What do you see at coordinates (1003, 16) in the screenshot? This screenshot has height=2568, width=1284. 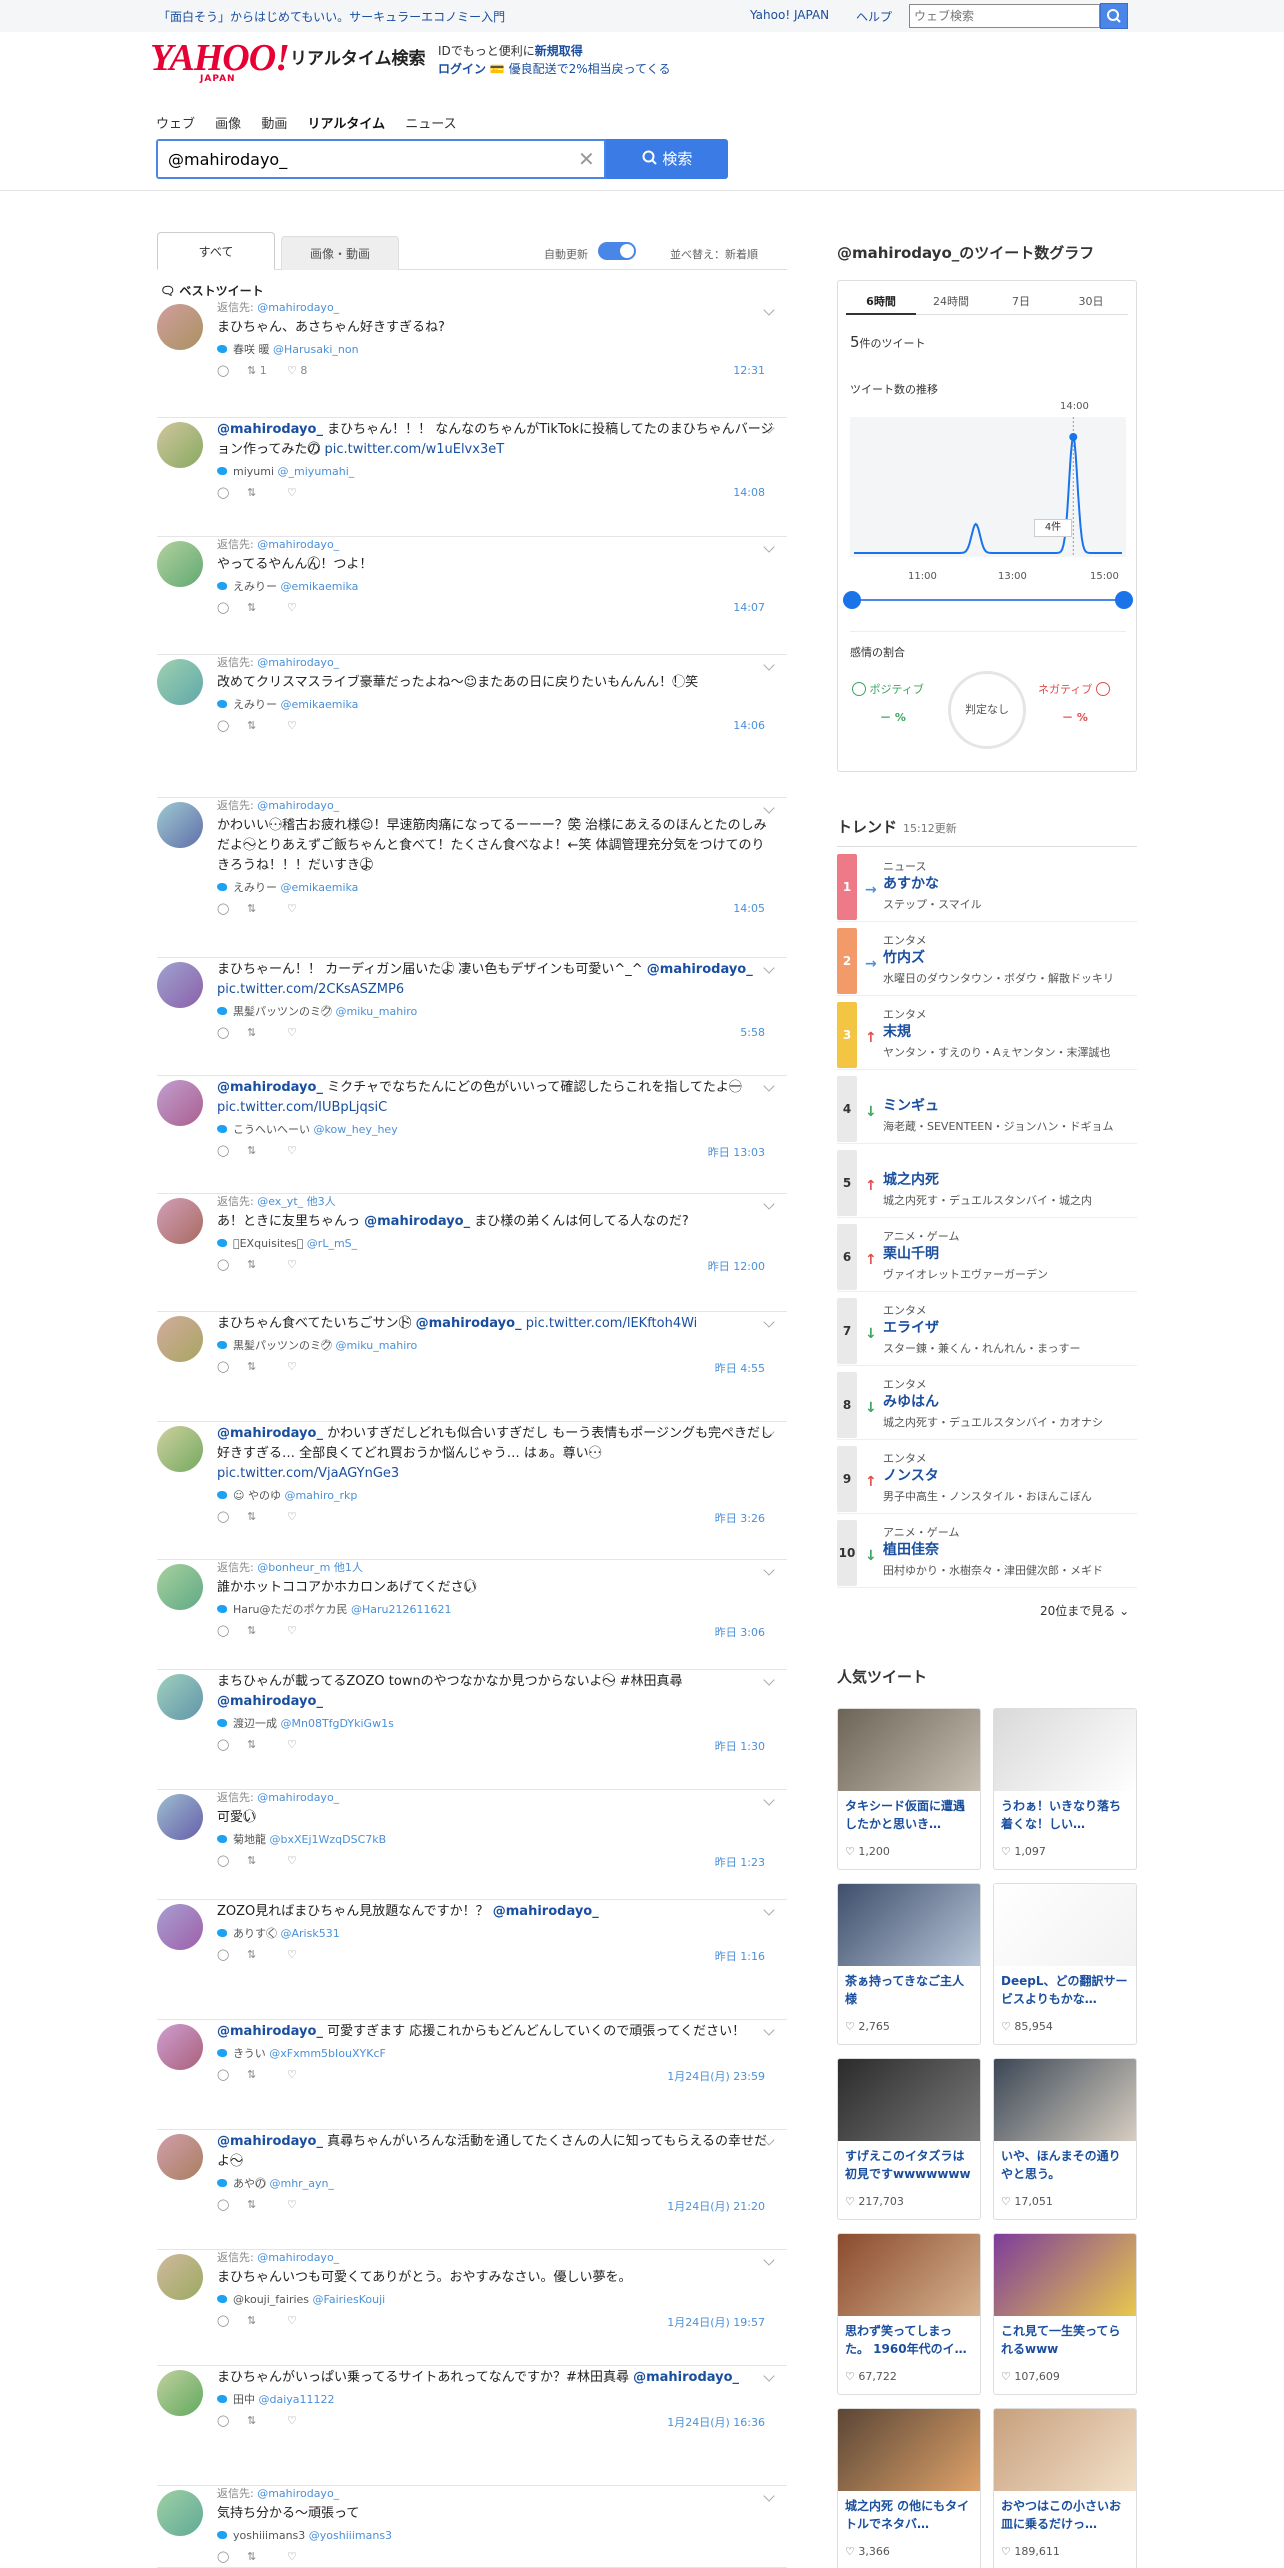 I see `web-search-input` at bounding box center [1003, 16].